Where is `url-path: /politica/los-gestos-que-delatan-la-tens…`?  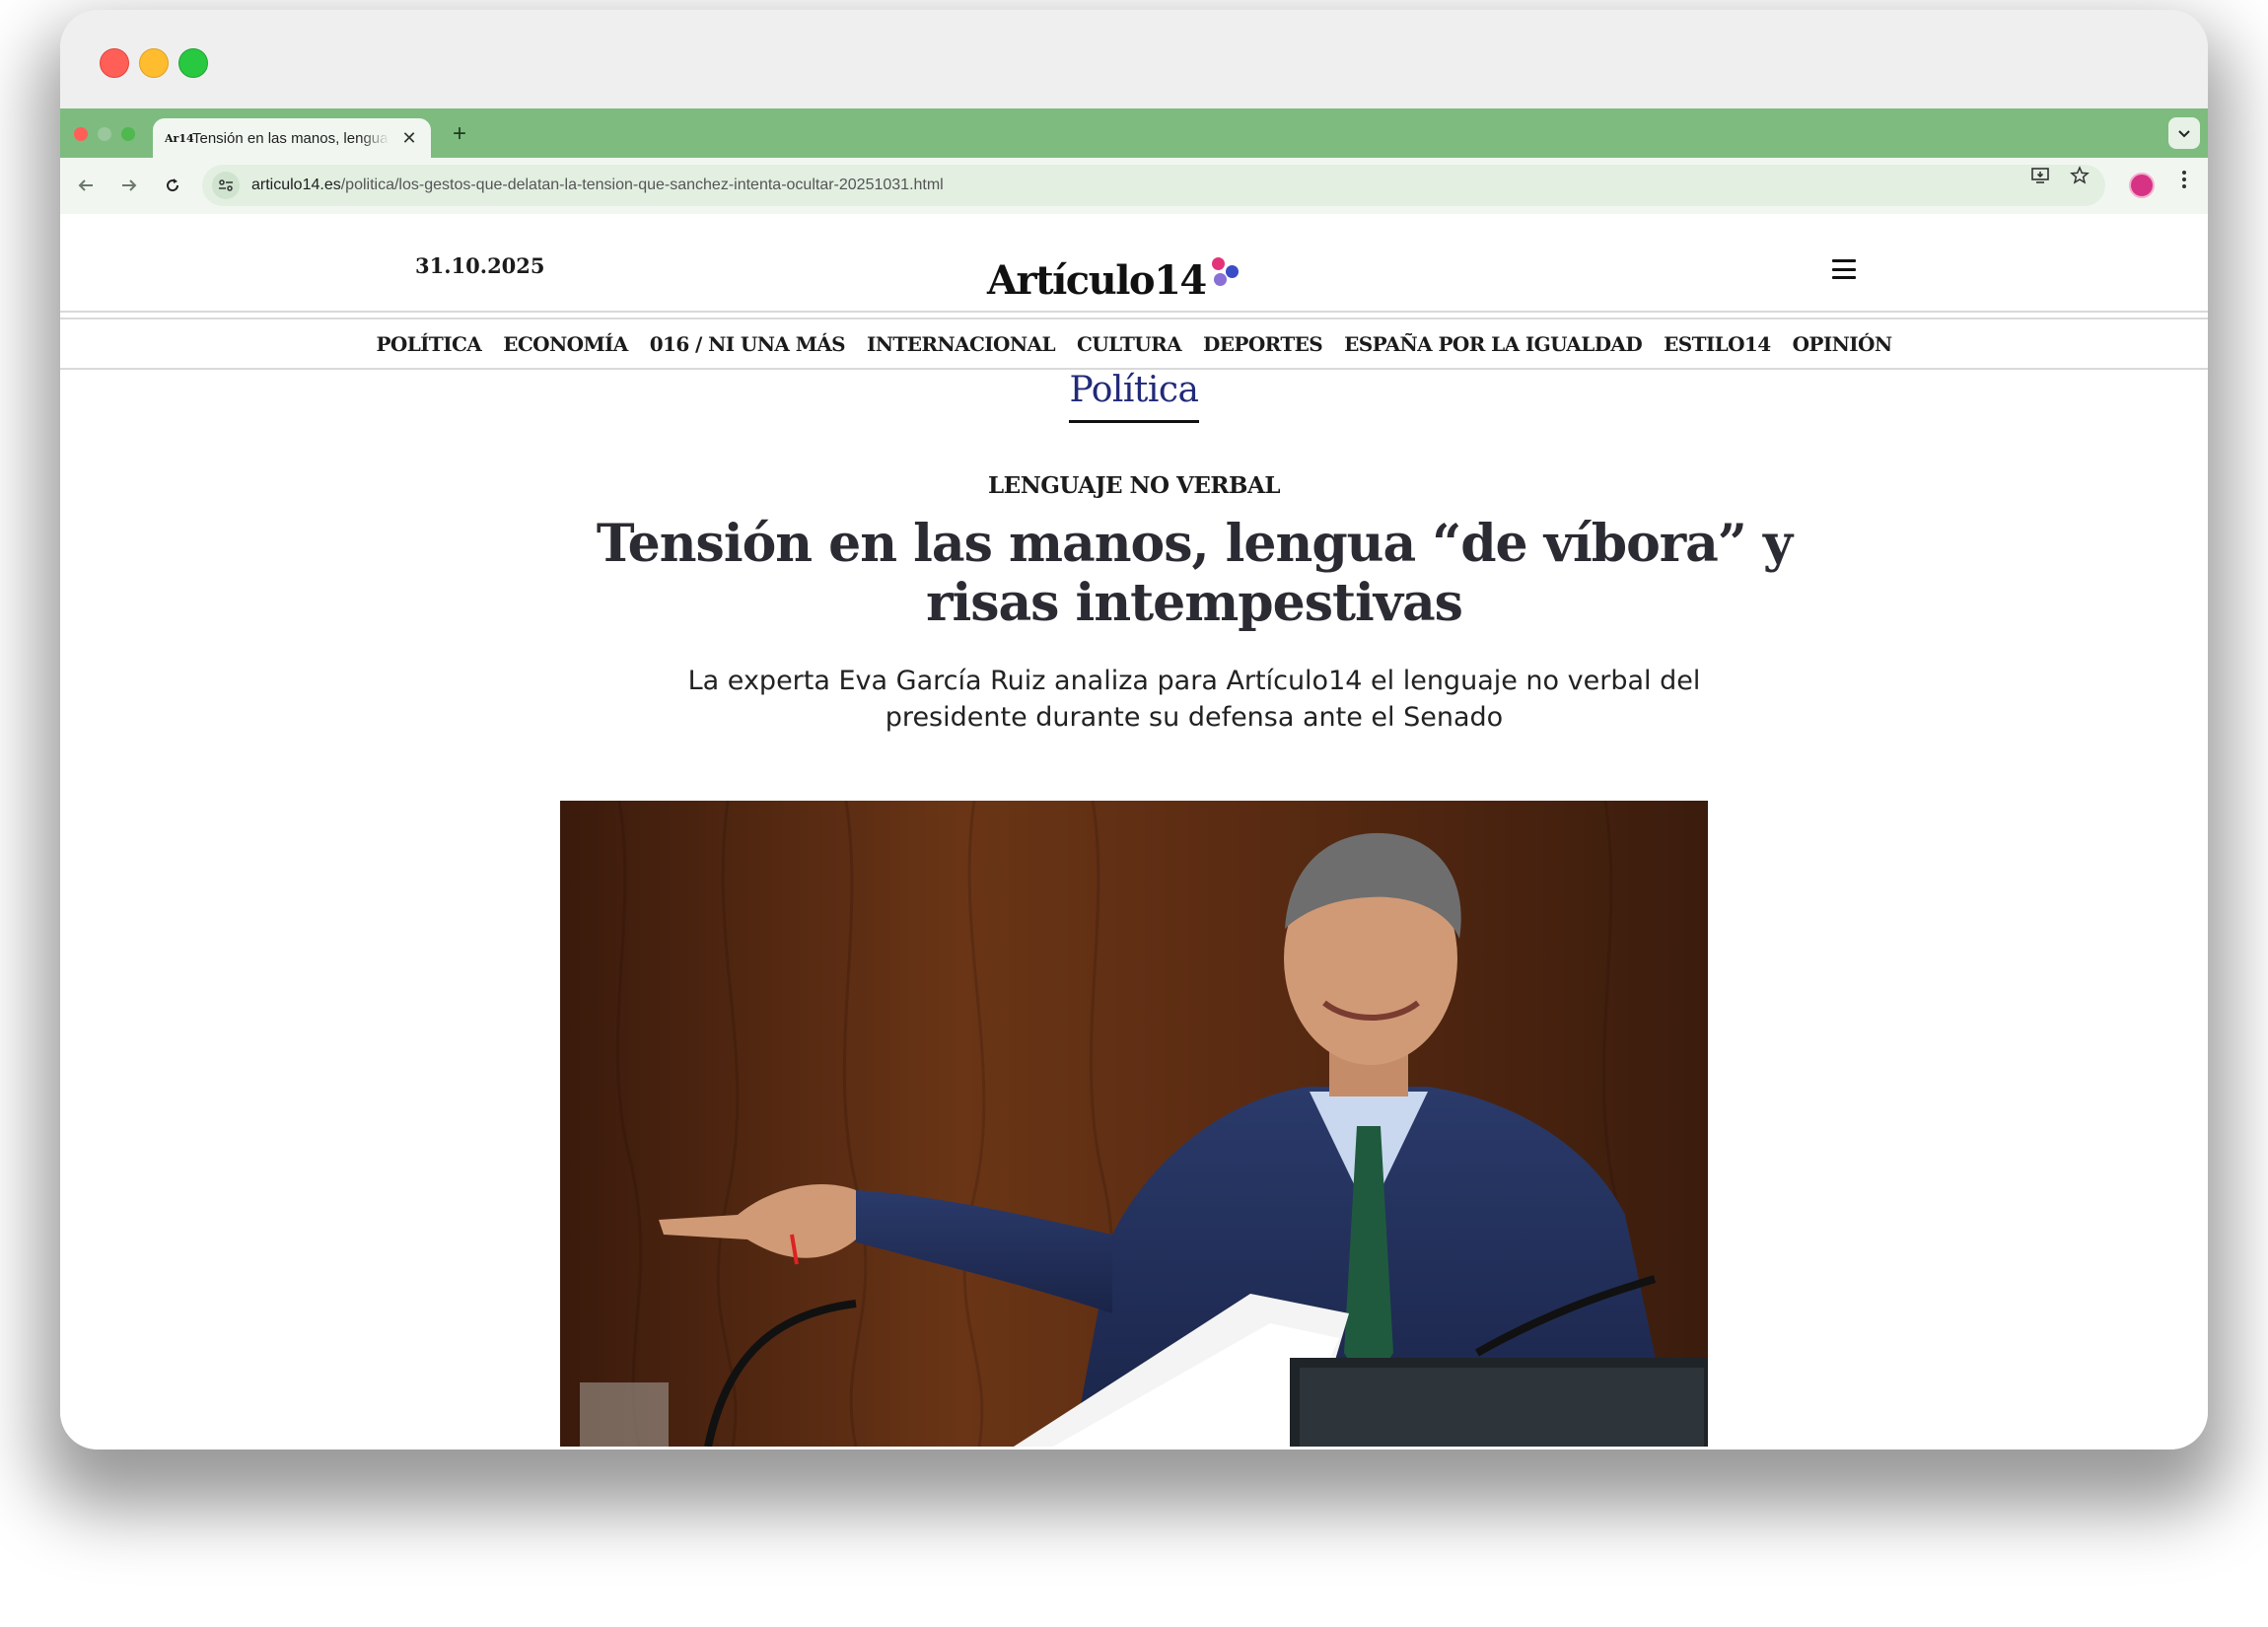 url-path: /politica/los-gestos-que-delatan-la-tens… is located at coordinates (642, 185).